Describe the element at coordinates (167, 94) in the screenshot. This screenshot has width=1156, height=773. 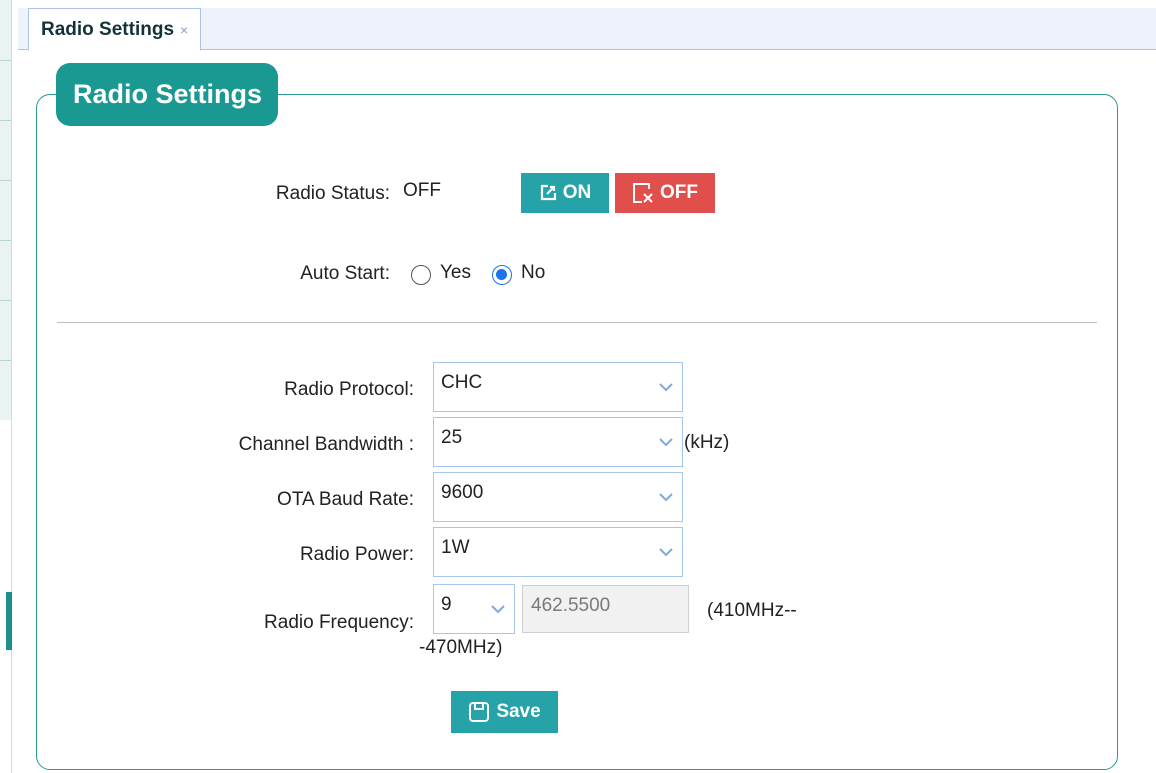
I see `panel-title: Radio Settings` at that location.